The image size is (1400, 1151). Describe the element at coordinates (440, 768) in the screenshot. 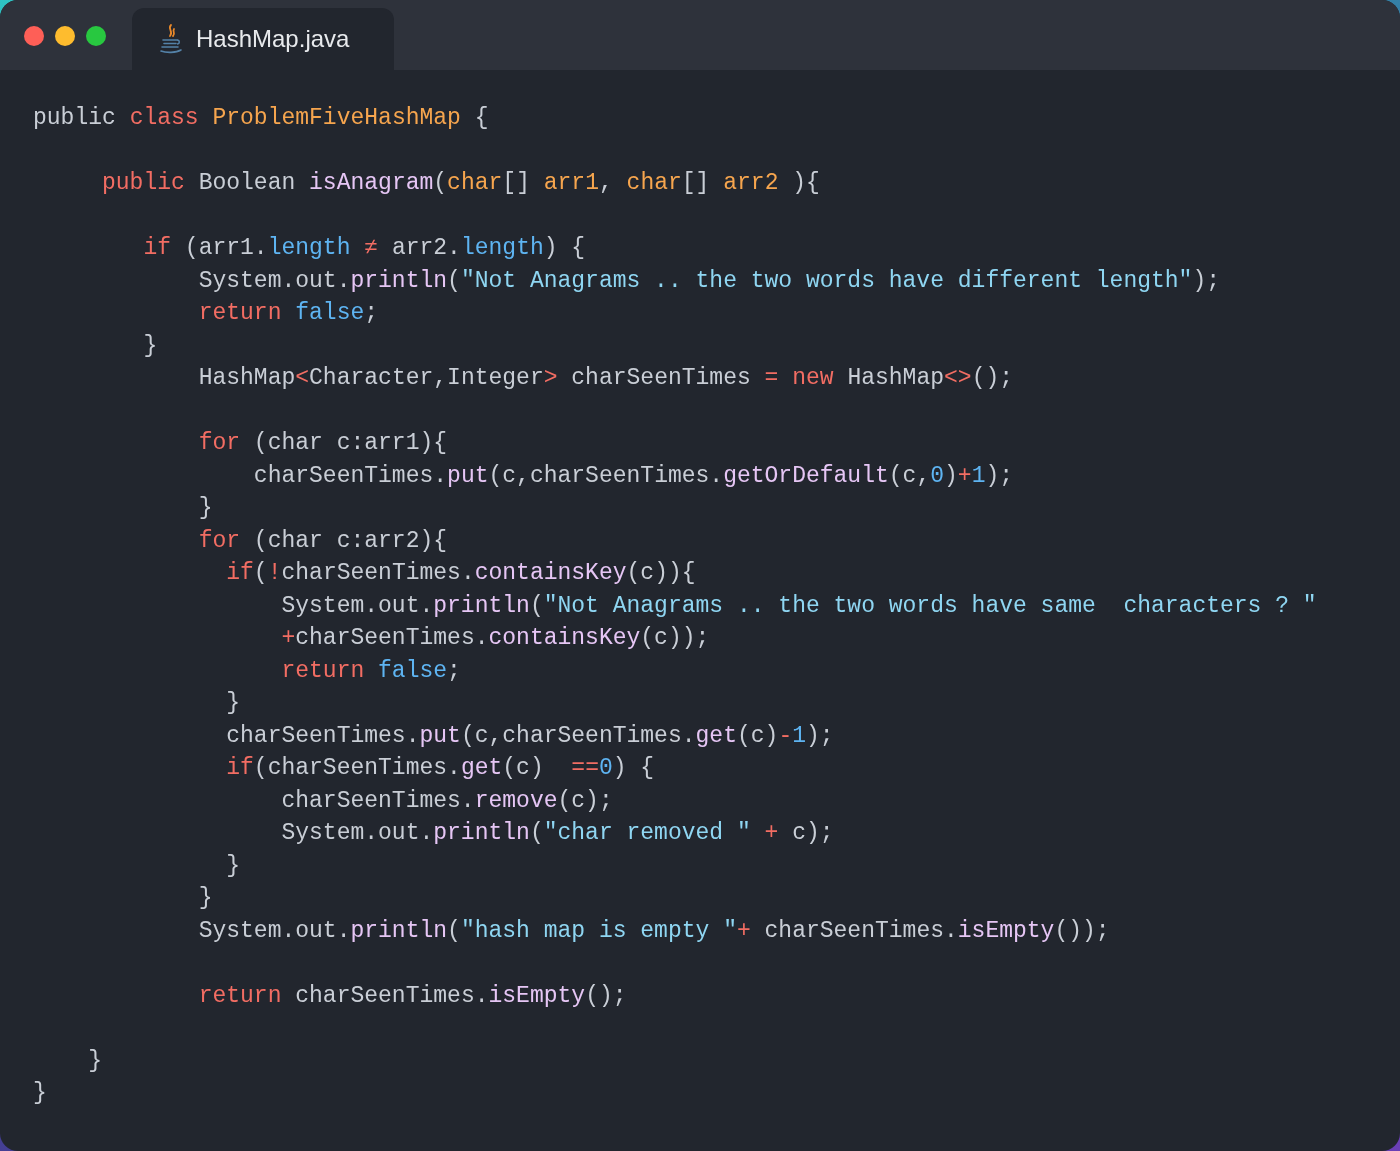

I see `code-line: if(charSeenTimes.get(c) ==0) {` at that location.